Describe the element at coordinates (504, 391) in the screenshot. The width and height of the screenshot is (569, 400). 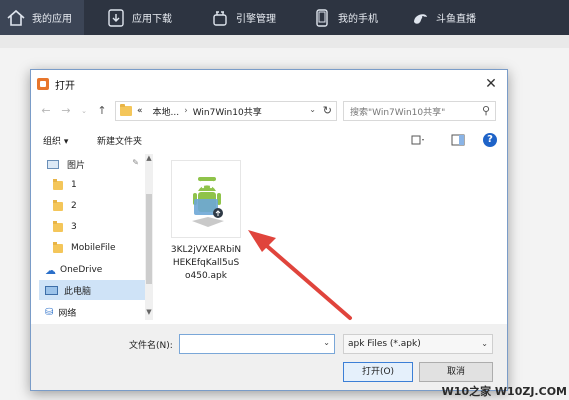
I see `watermark: W10之家 W10ZJ.COM` at that location.